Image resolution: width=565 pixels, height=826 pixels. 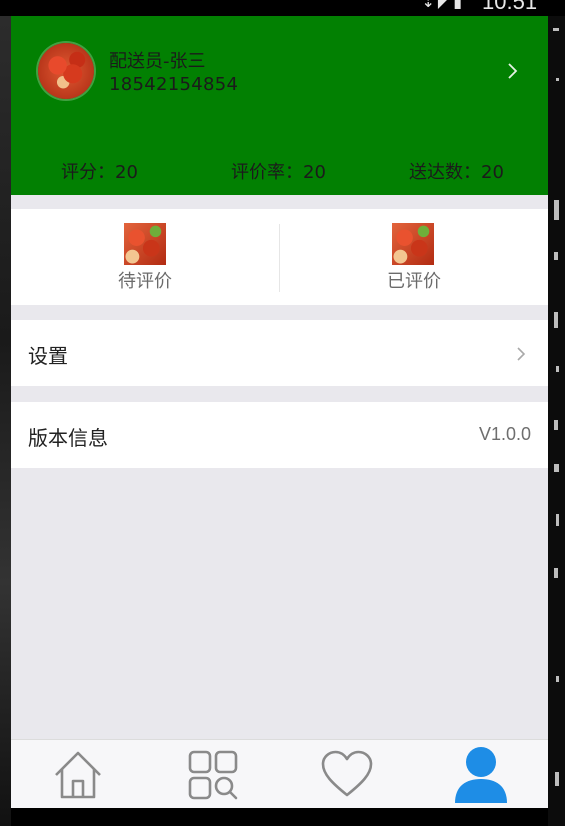 I want to click on stat-delivered-count: 送达数：20, so click(x=456, y=172).